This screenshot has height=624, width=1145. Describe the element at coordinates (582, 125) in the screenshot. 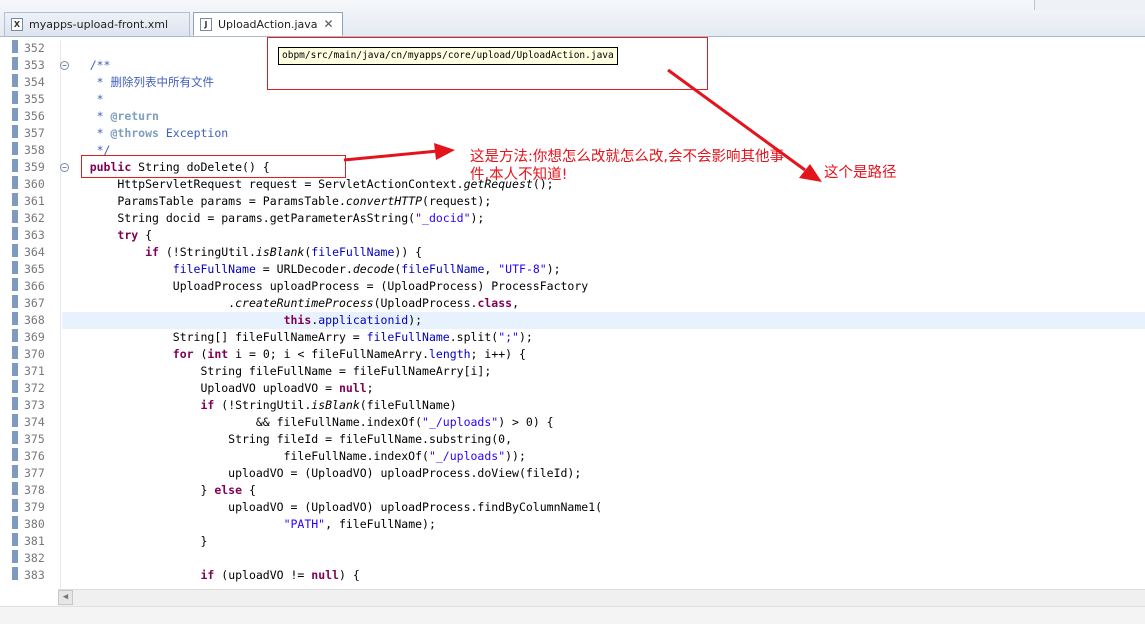

I see `annotation-arrows` at that location.